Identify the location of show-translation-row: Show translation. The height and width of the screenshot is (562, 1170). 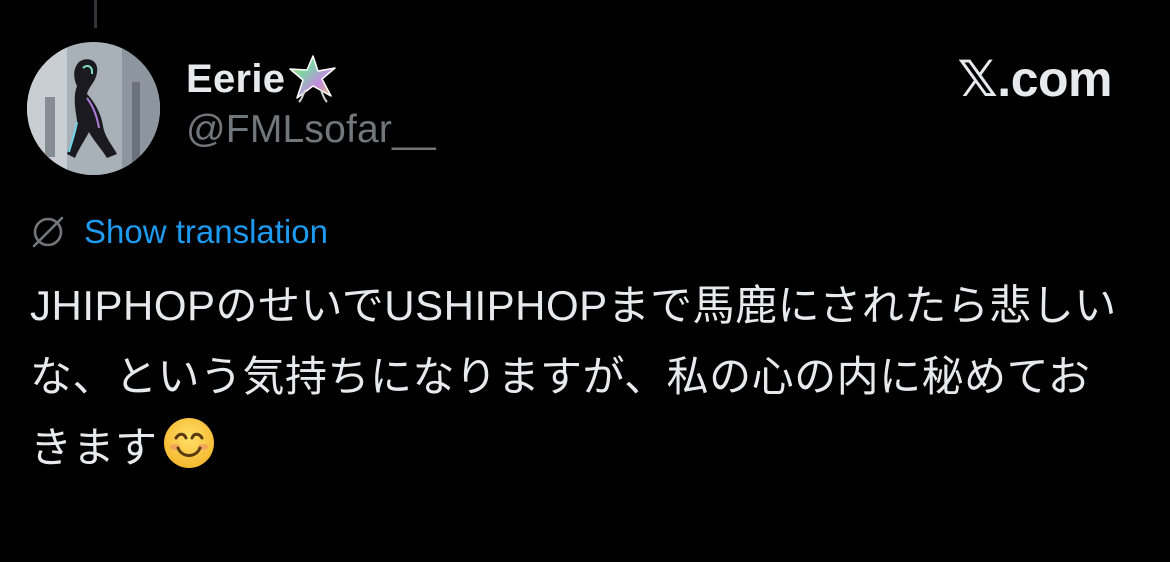
(179, 232).